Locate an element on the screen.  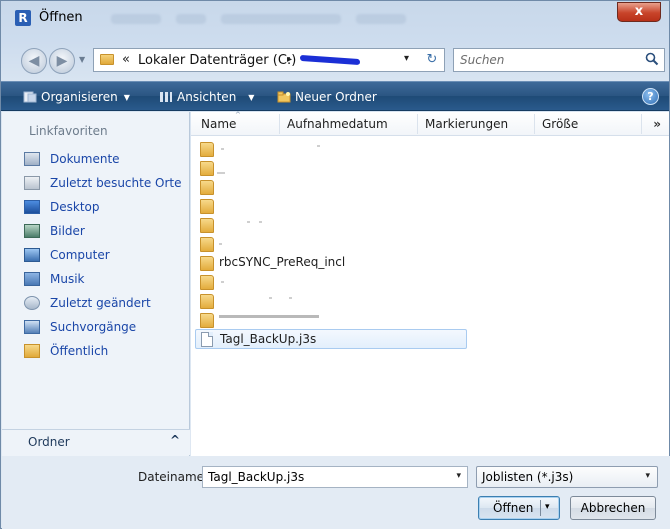
new-folder-button: Neuer Ordner is located at coordinates (327, 97).